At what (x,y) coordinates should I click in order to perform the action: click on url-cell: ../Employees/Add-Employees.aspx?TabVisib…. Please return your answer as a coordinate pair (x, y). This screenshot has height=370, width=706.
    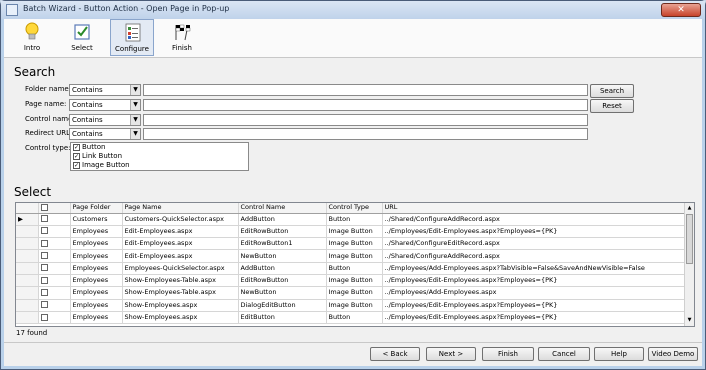
    Looking at the image, I should click on (533, 268).